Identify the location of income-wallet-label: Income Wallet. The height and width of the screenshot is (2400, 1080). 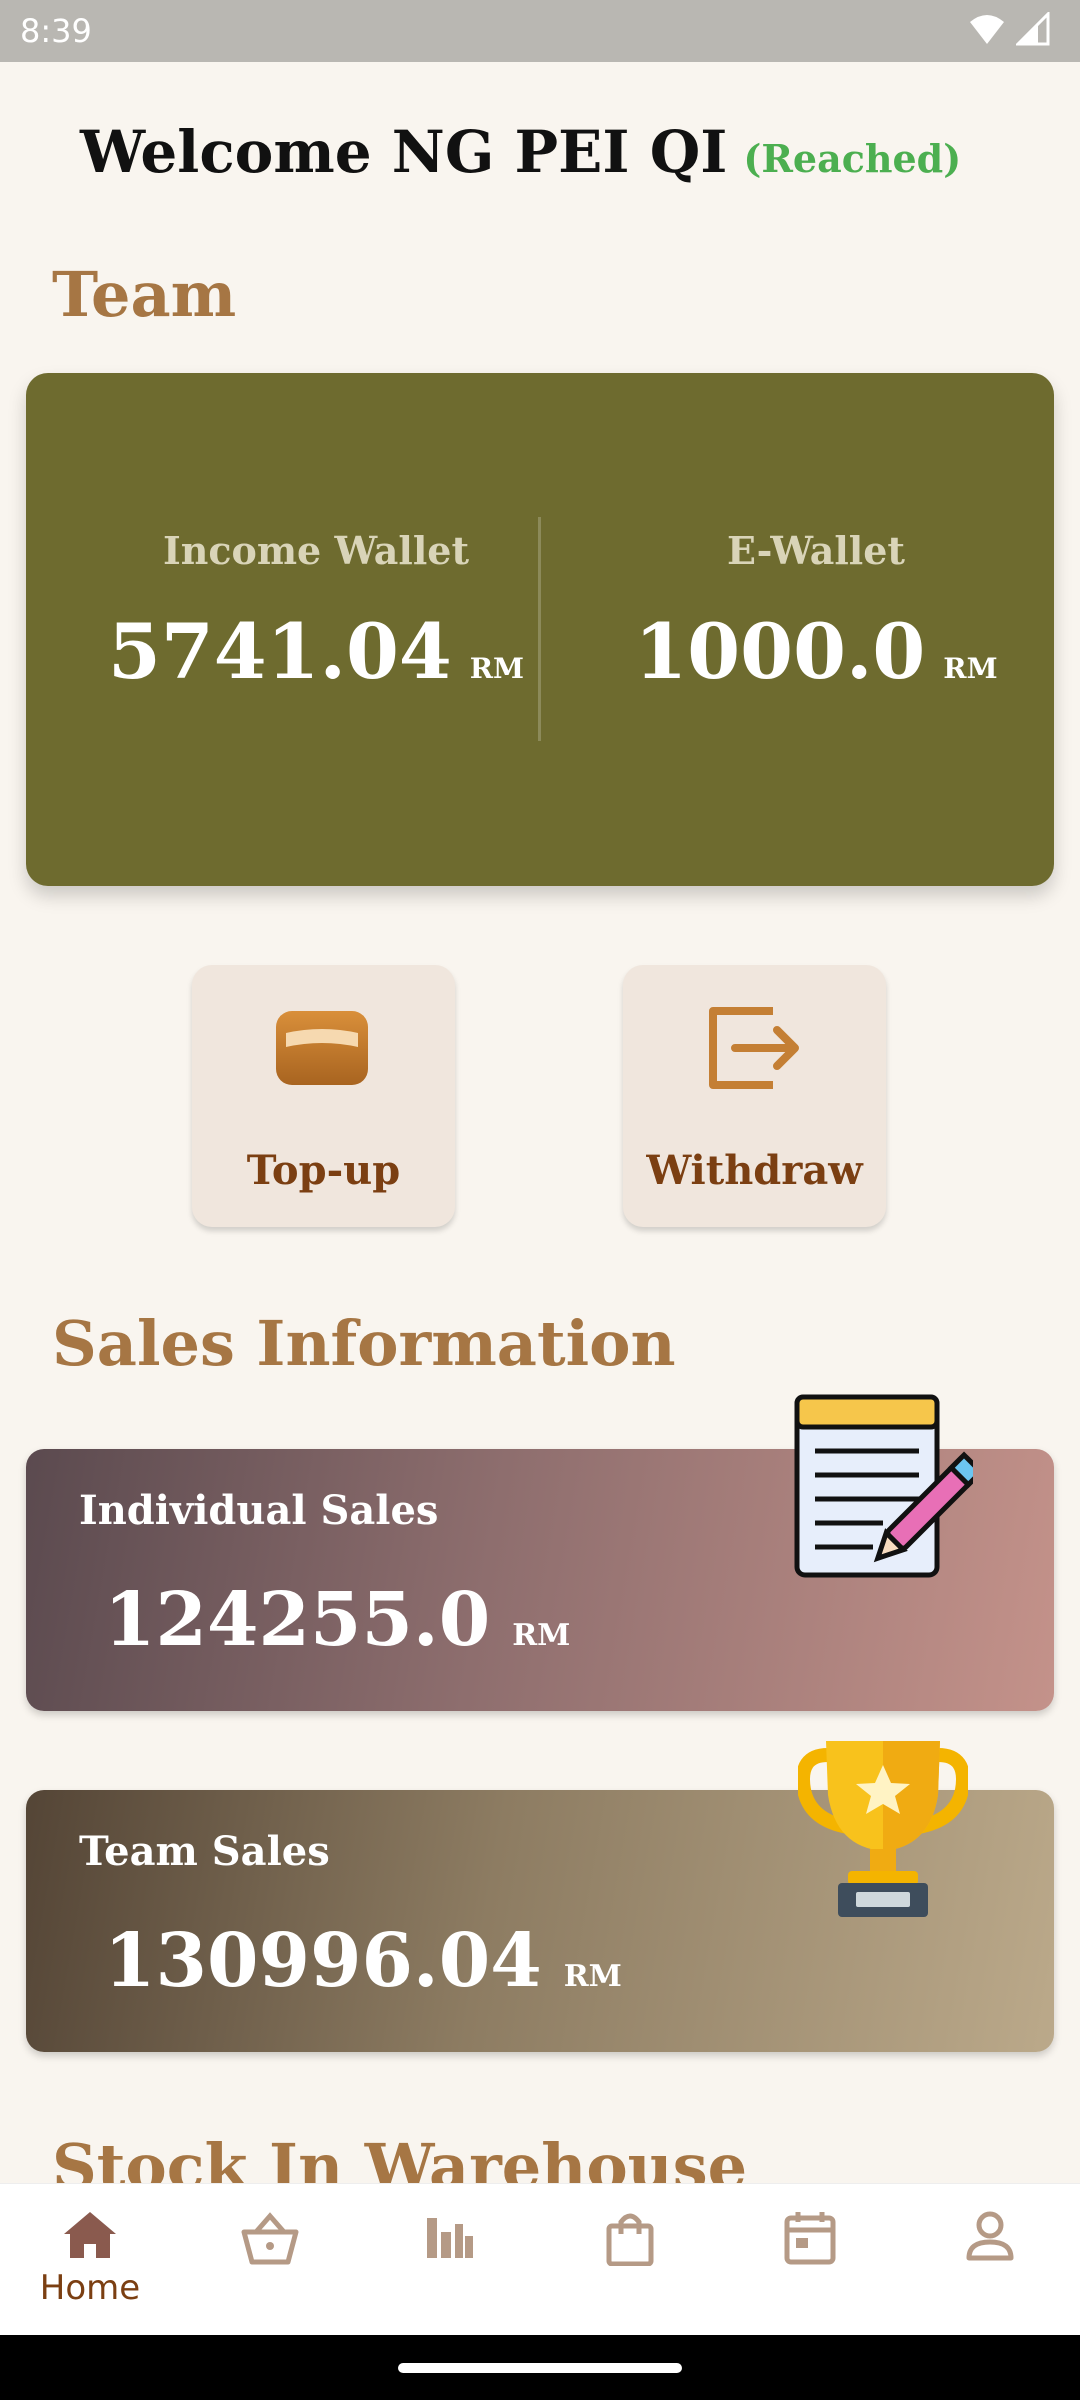
(316, 550).